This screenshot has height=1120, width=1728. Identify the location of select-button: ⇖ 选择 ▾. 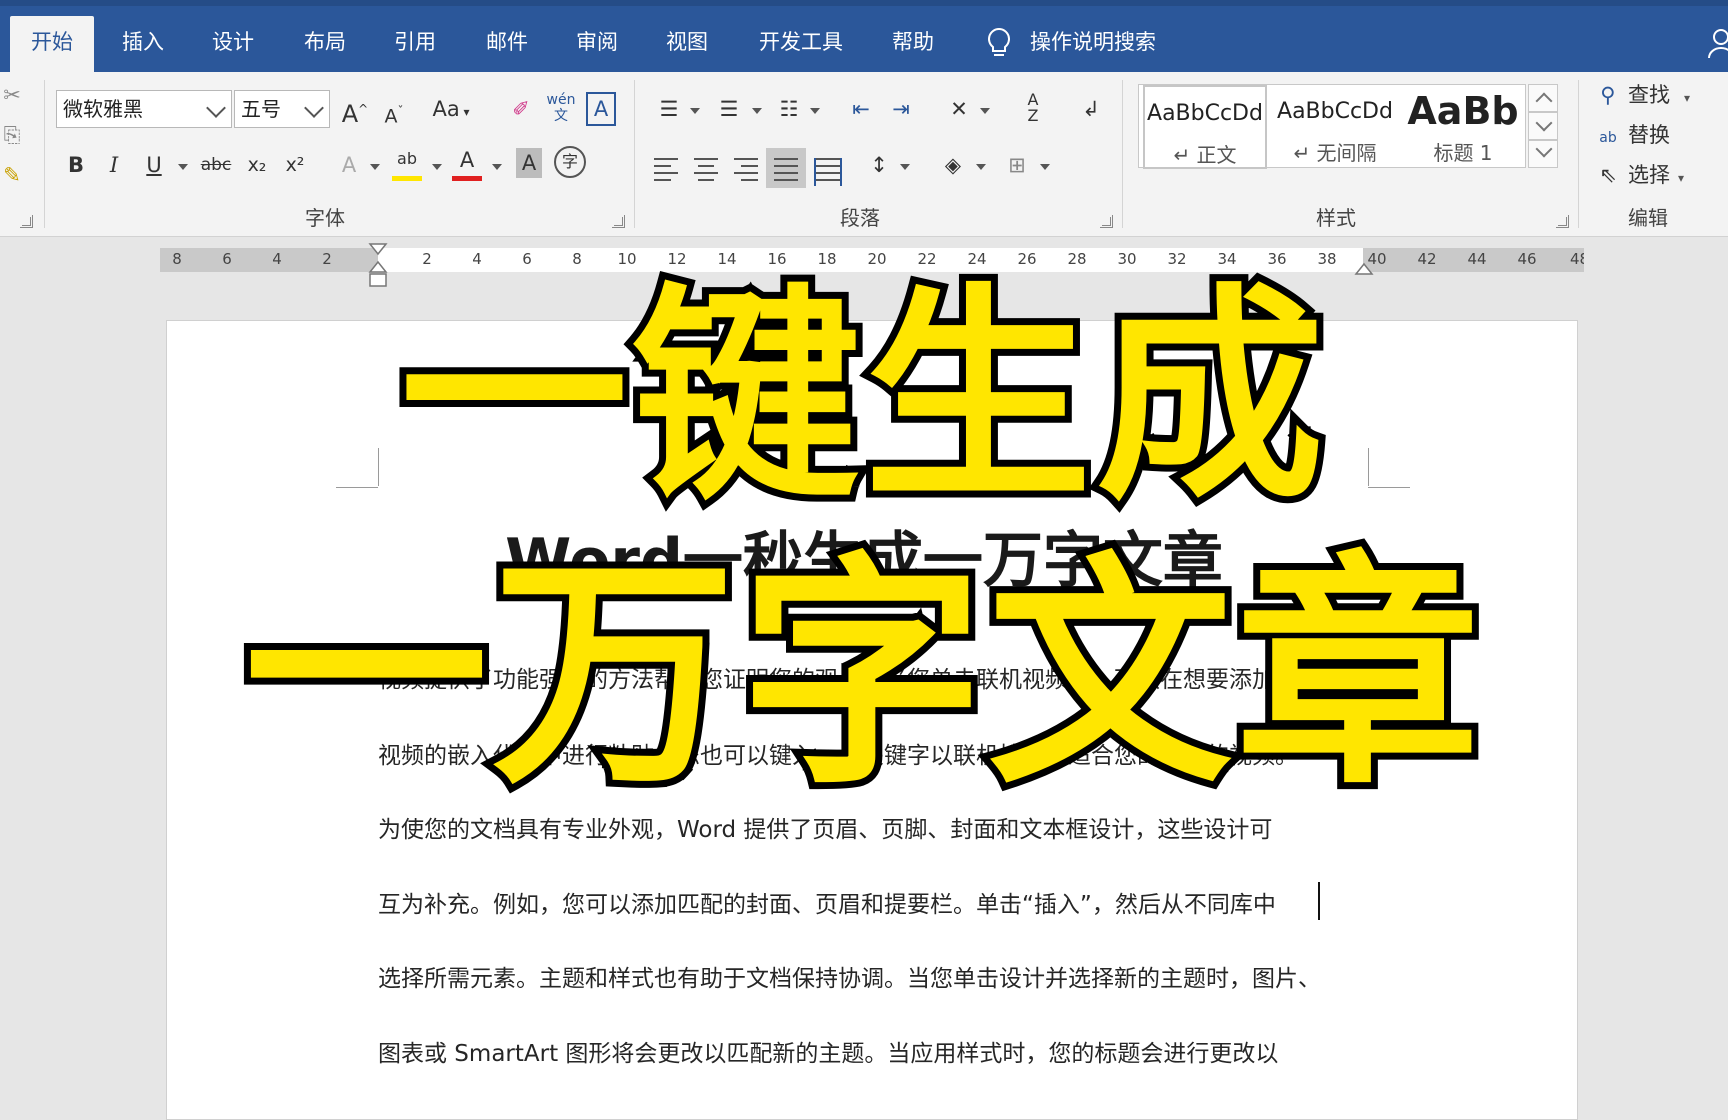
(1640, 175).